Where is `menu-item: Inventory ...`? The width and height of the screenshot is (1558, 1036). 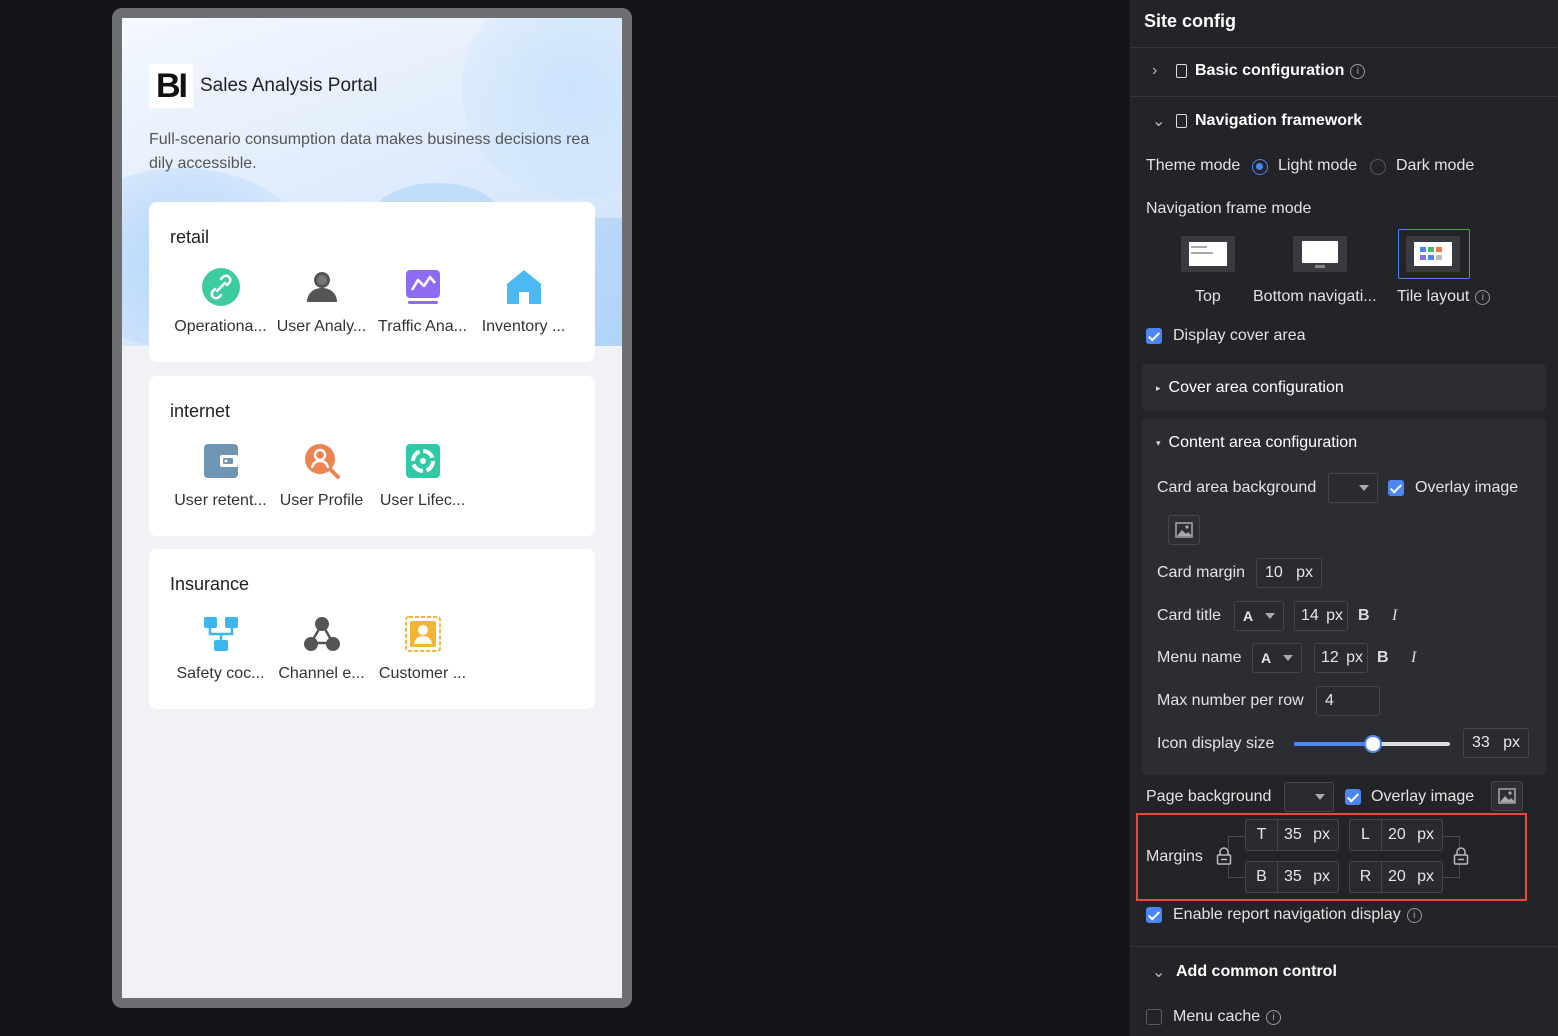
menu-item: Inventory ... is located at coordinates (523, 303).